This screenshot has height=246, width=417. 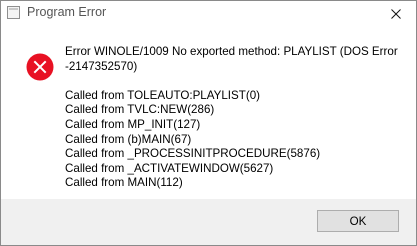 I want to click on close-button, so click(x=396, y=14).